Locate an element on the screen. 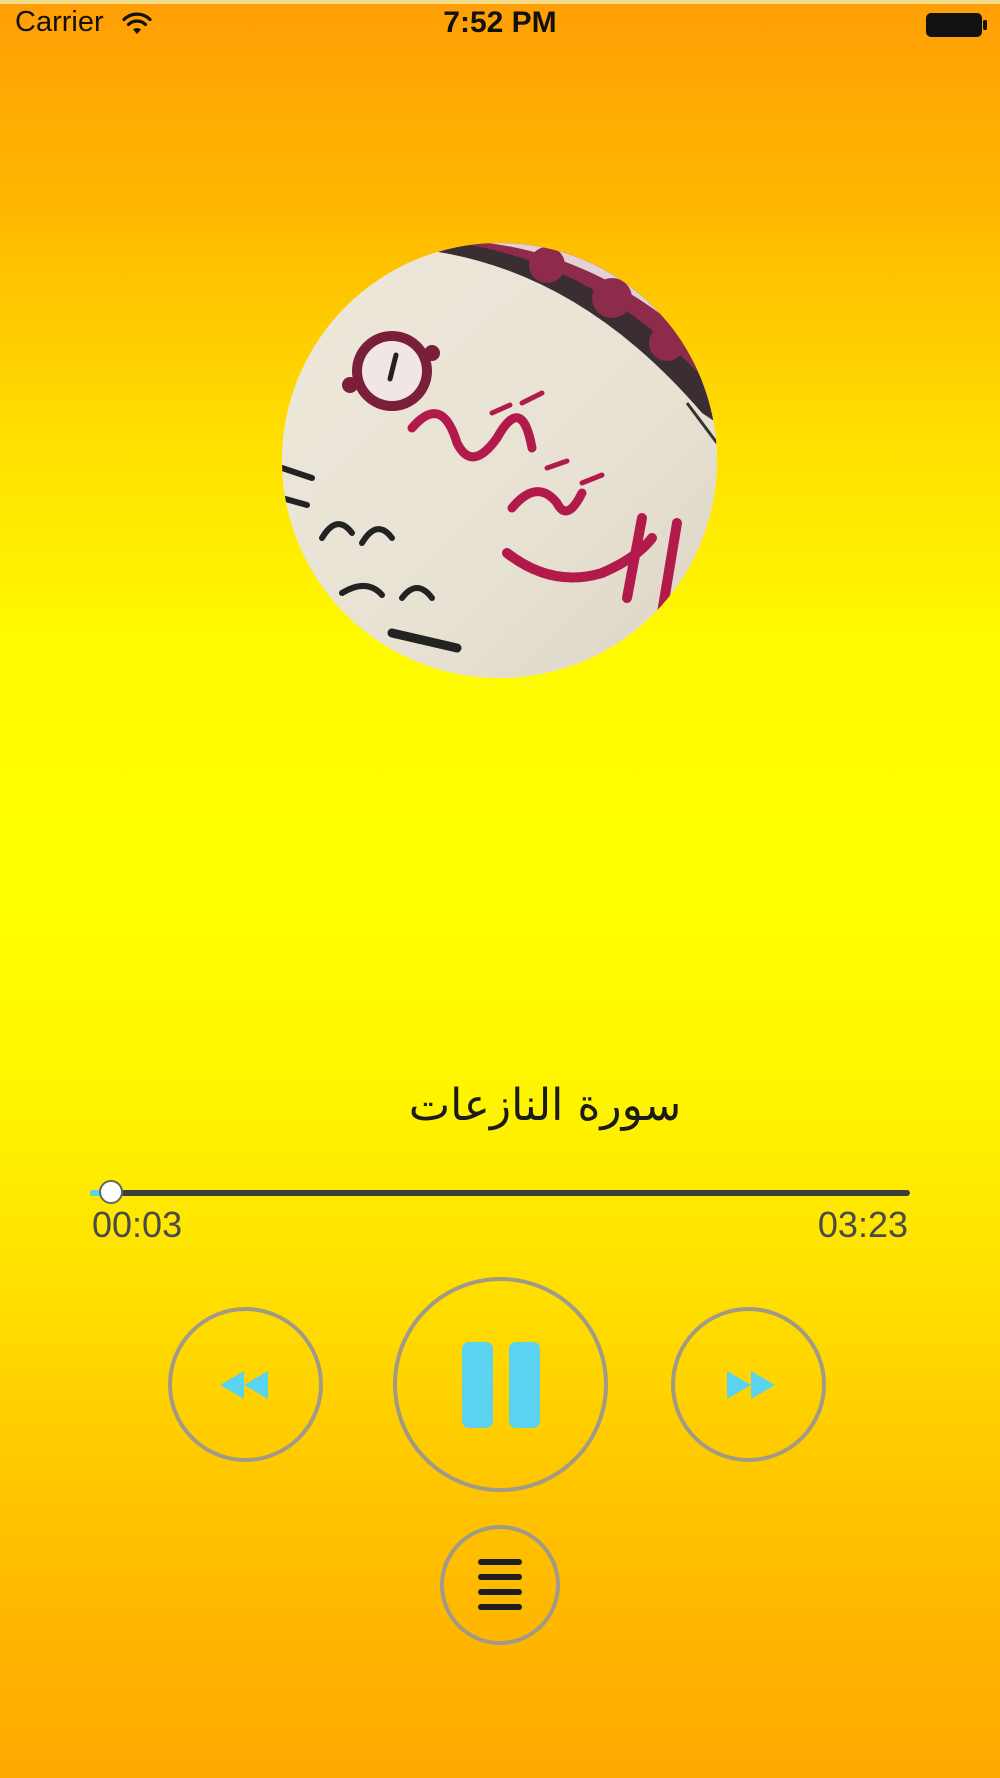 Image resolution: width=1000 pixels, height=1778 pixels. status-clock: 7:52 PM is located at coordinates (500, 22).